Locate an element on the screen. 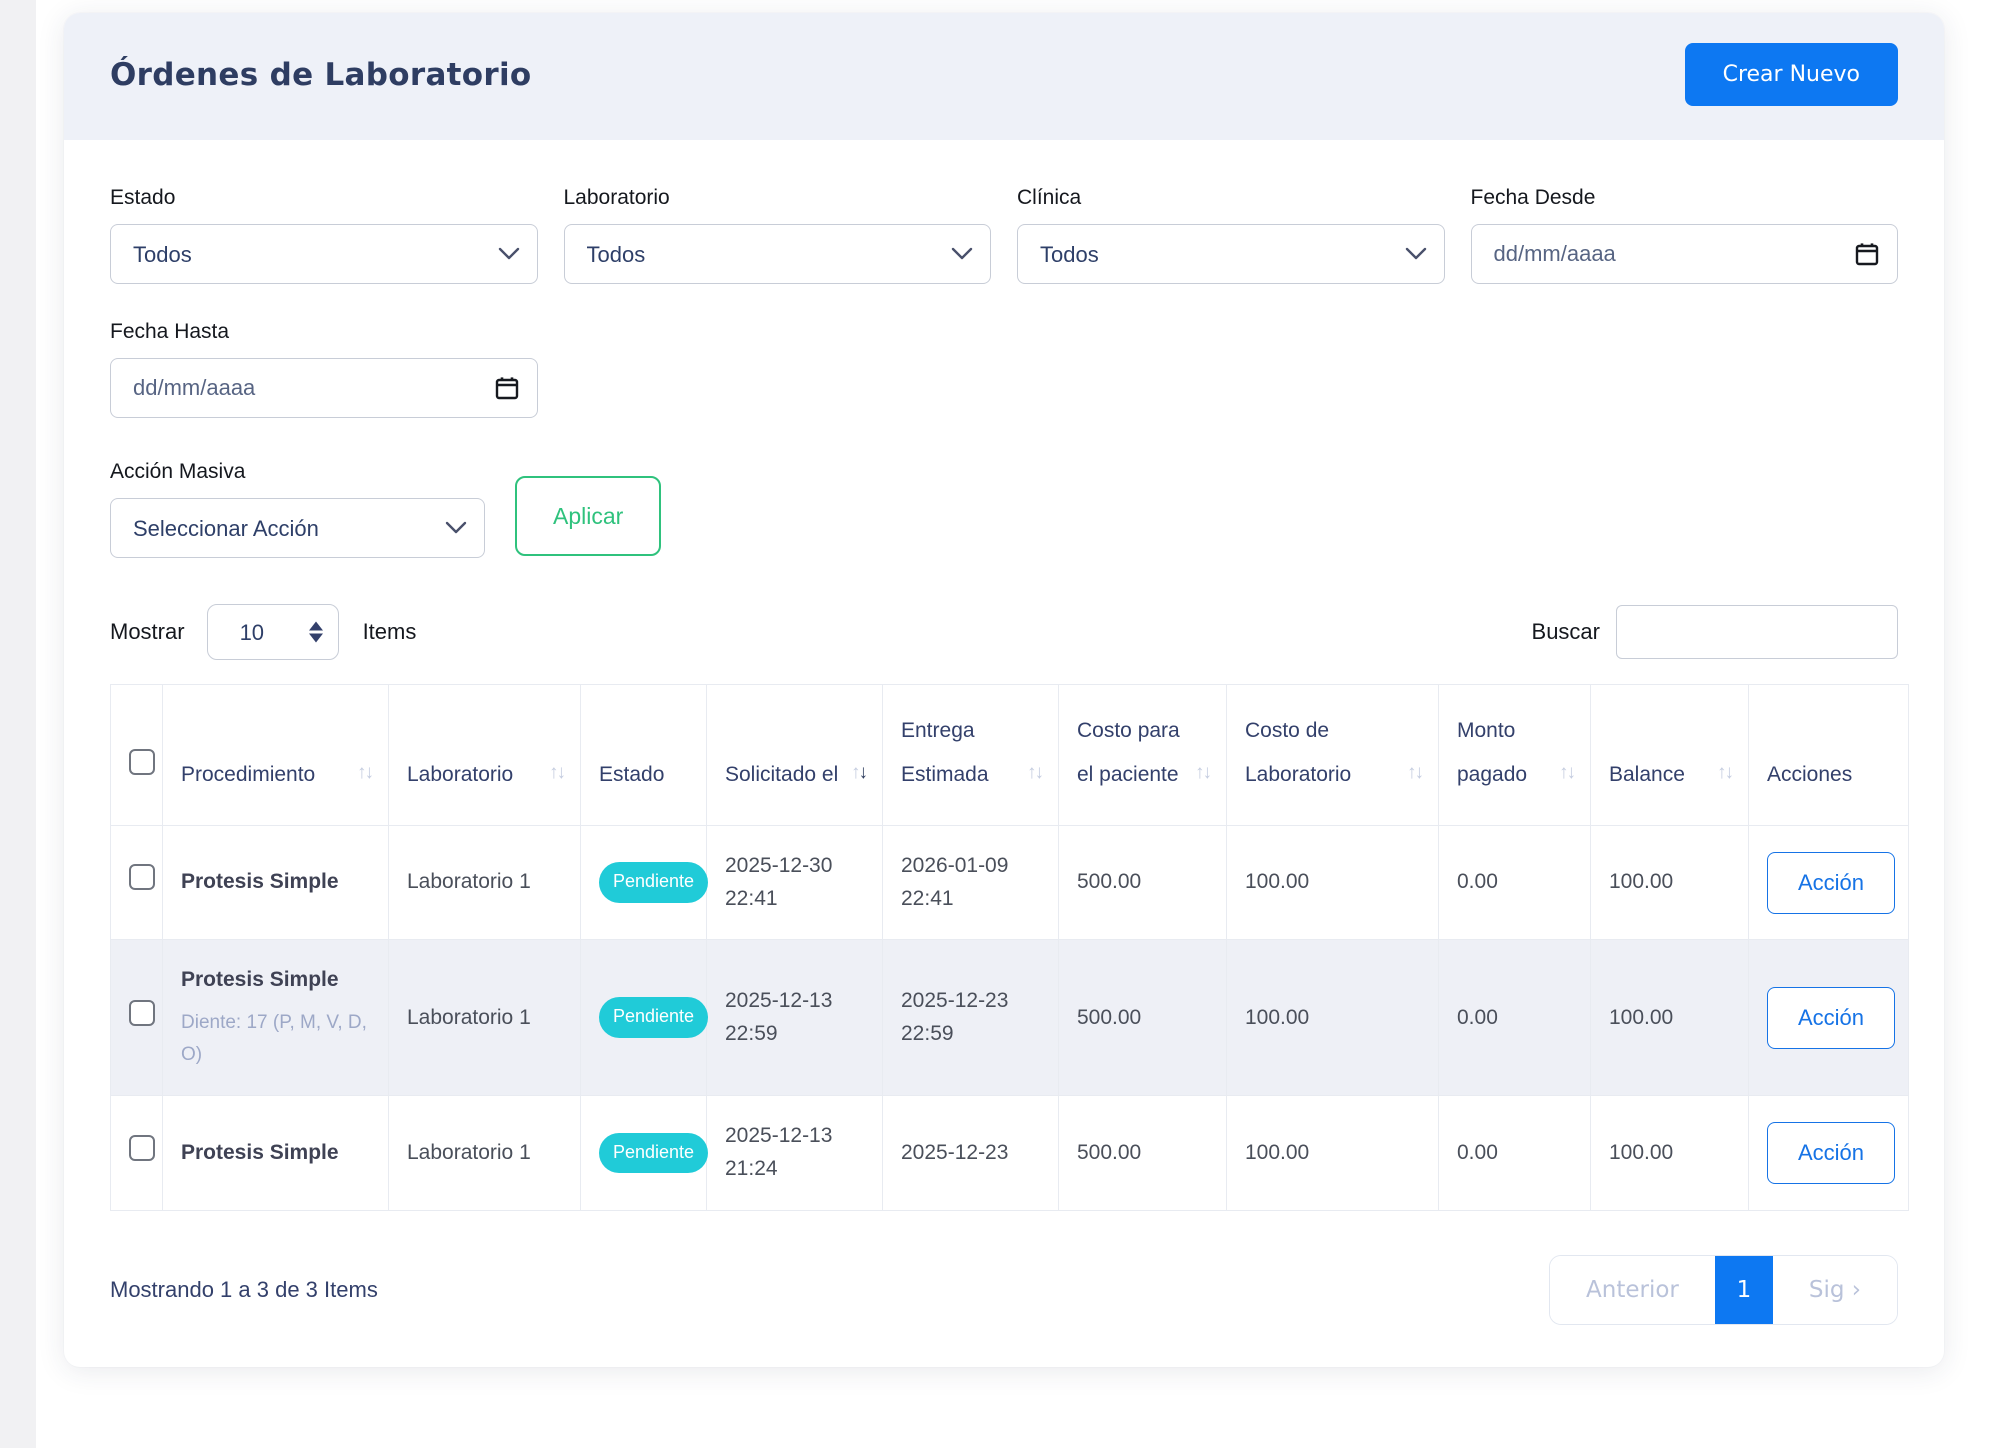 This screenshot has width=2000, height=1448. column-label: Procedimiento is located at coordinates (248, 775).